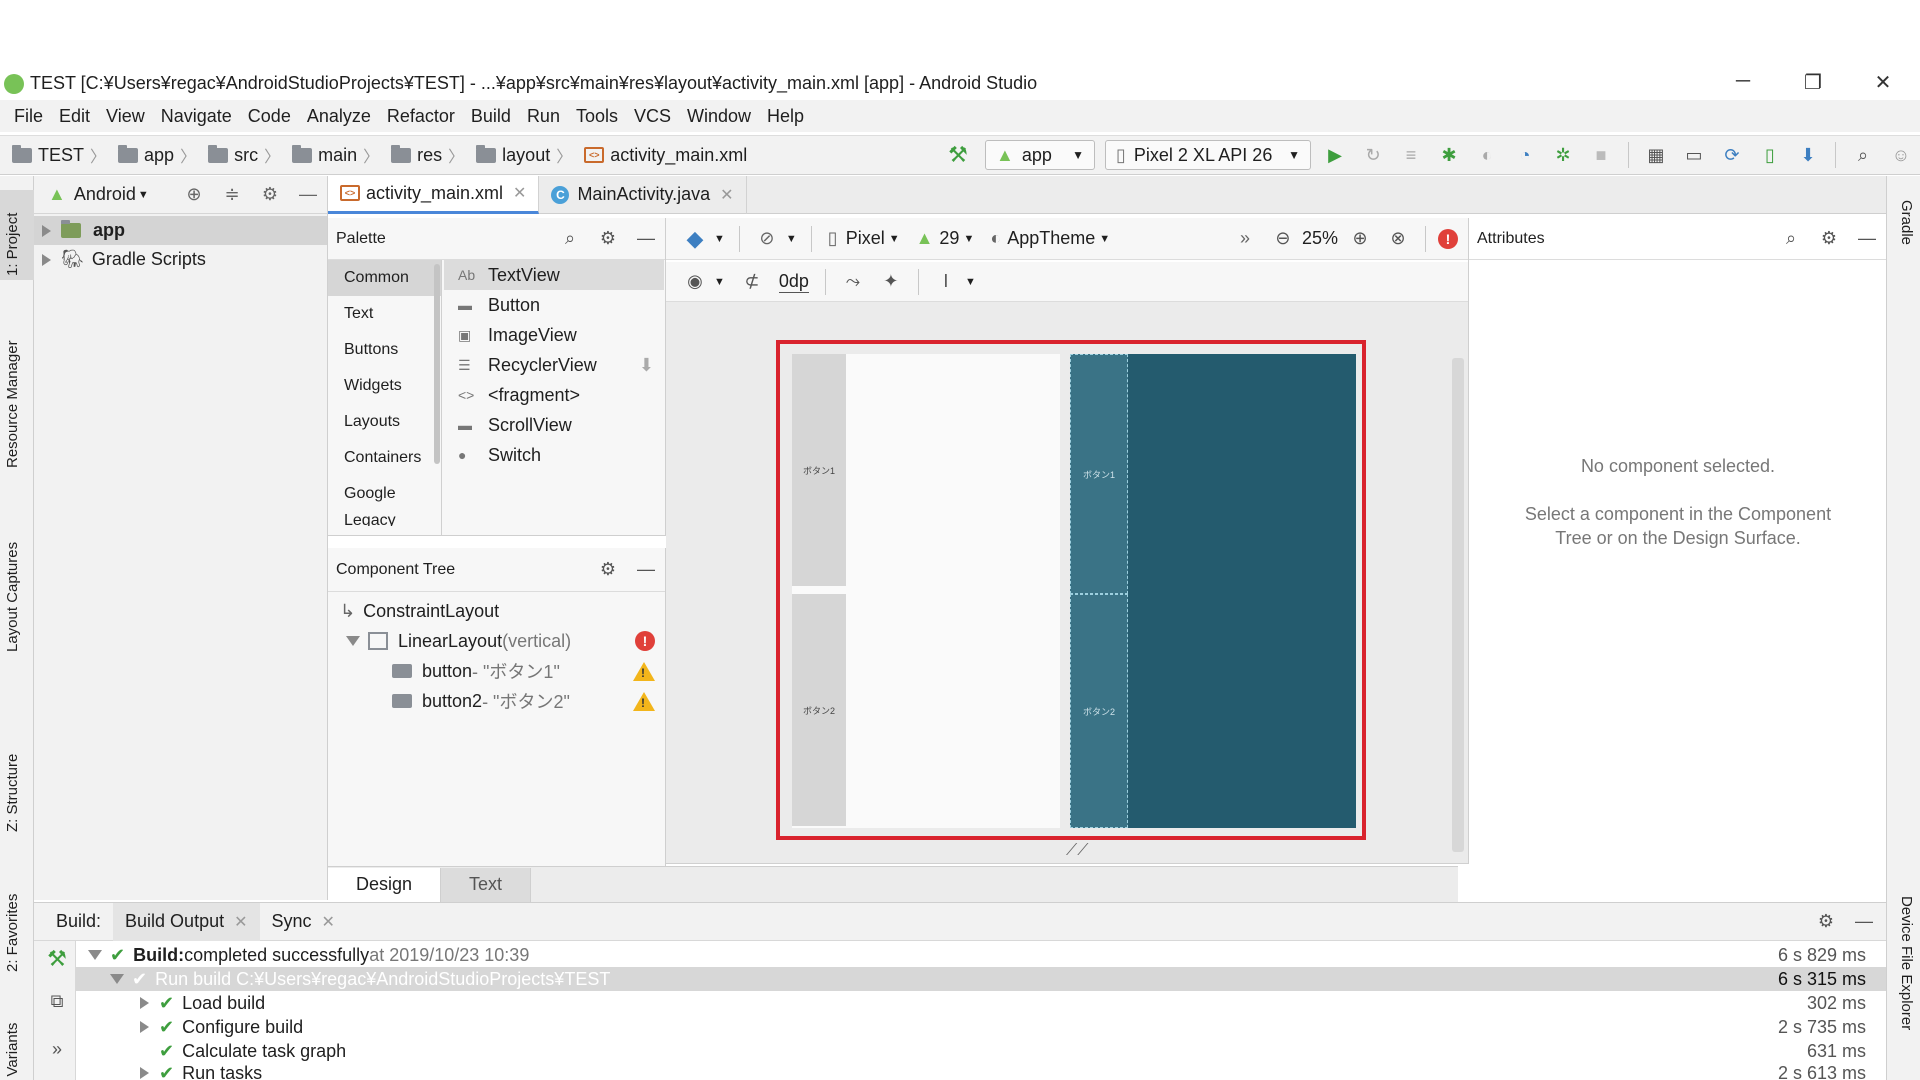  What do you see at coordinates (819, 470) in the screenshot?
I see `preview-button-1: ボタン1` at bounding box center [819, 470].